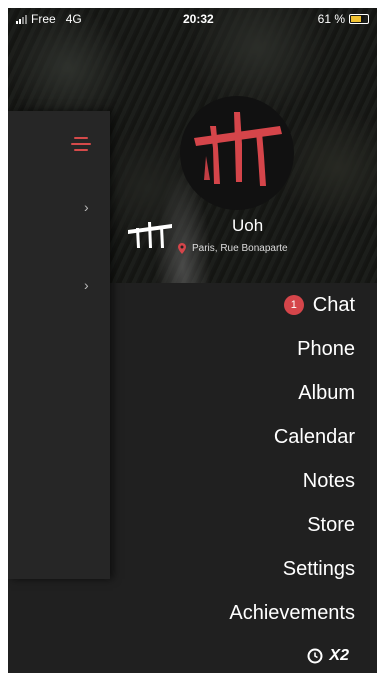 This screenshot has width=377, height=673. I want to click on hamburger-icon, so click(81, 145).